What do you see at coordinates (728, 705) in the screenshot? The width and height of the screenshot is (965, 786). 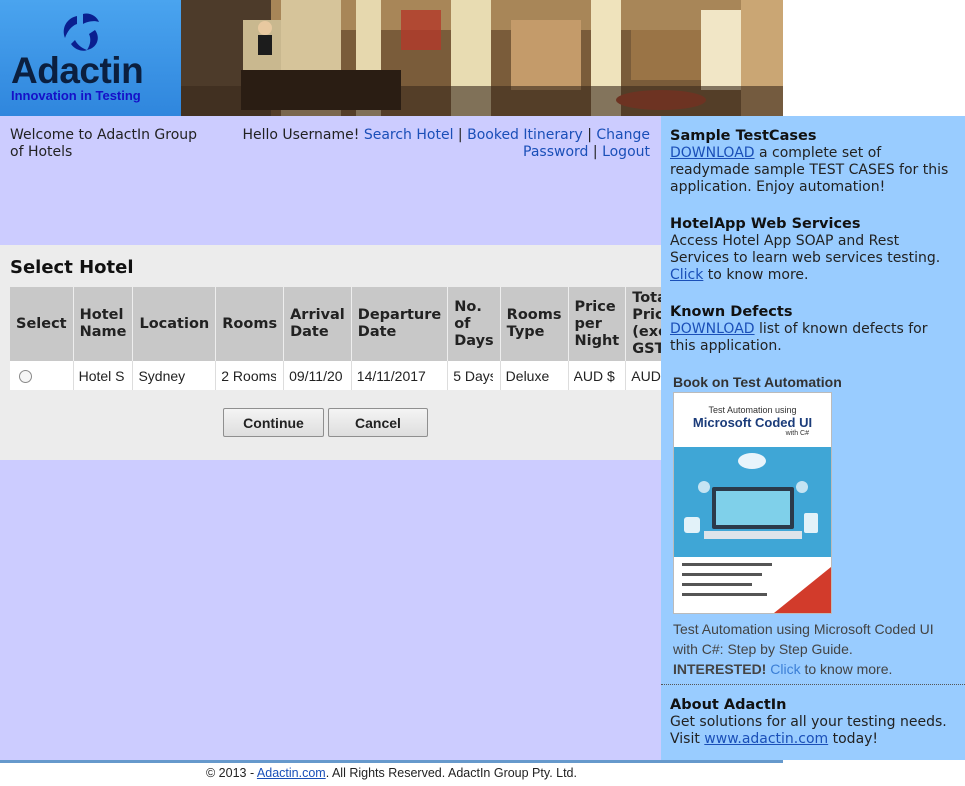 I see `section-title: About AdactIn` at bounding box center [728, 705].